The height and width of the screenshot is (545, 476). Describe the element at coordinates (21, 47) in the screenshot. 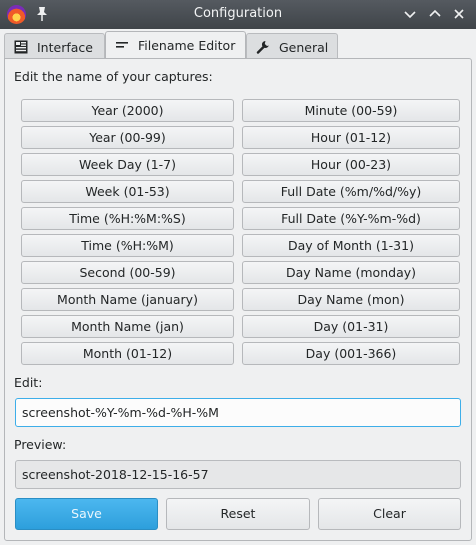

I see `interface-icon` at that location.